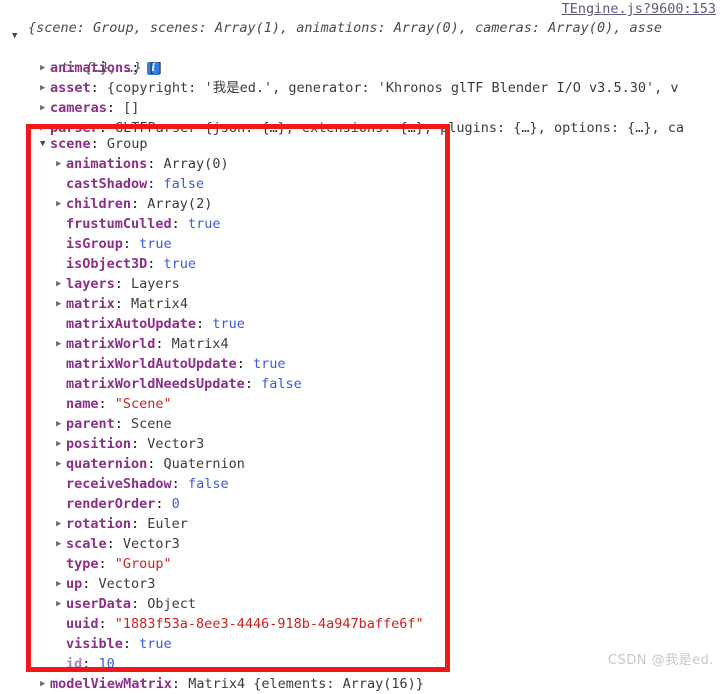 The width and height of the screenshot is (722, 694). What do you see at coordinates (204, 464) in the screenshot?
I see `property-value: Quaternion` at bounding box center [204, 464].